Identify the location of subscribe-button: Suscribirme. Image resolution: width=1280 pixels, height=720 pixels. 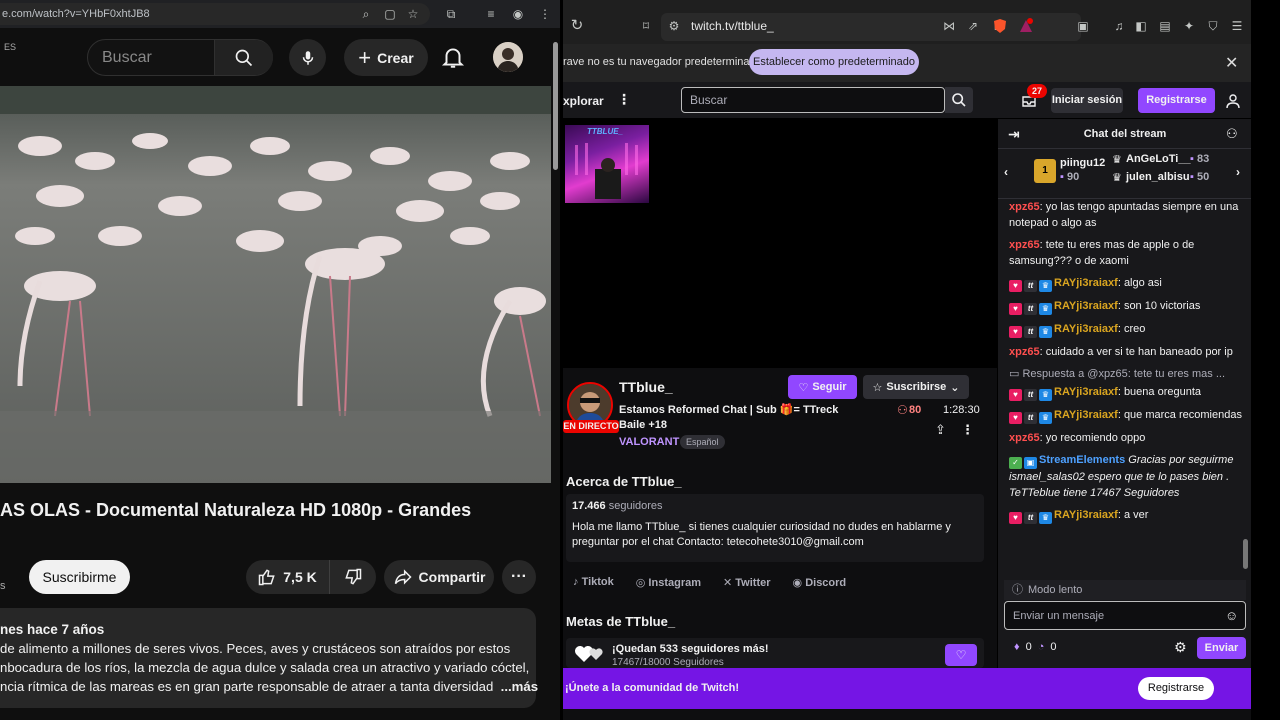
(79, 577).